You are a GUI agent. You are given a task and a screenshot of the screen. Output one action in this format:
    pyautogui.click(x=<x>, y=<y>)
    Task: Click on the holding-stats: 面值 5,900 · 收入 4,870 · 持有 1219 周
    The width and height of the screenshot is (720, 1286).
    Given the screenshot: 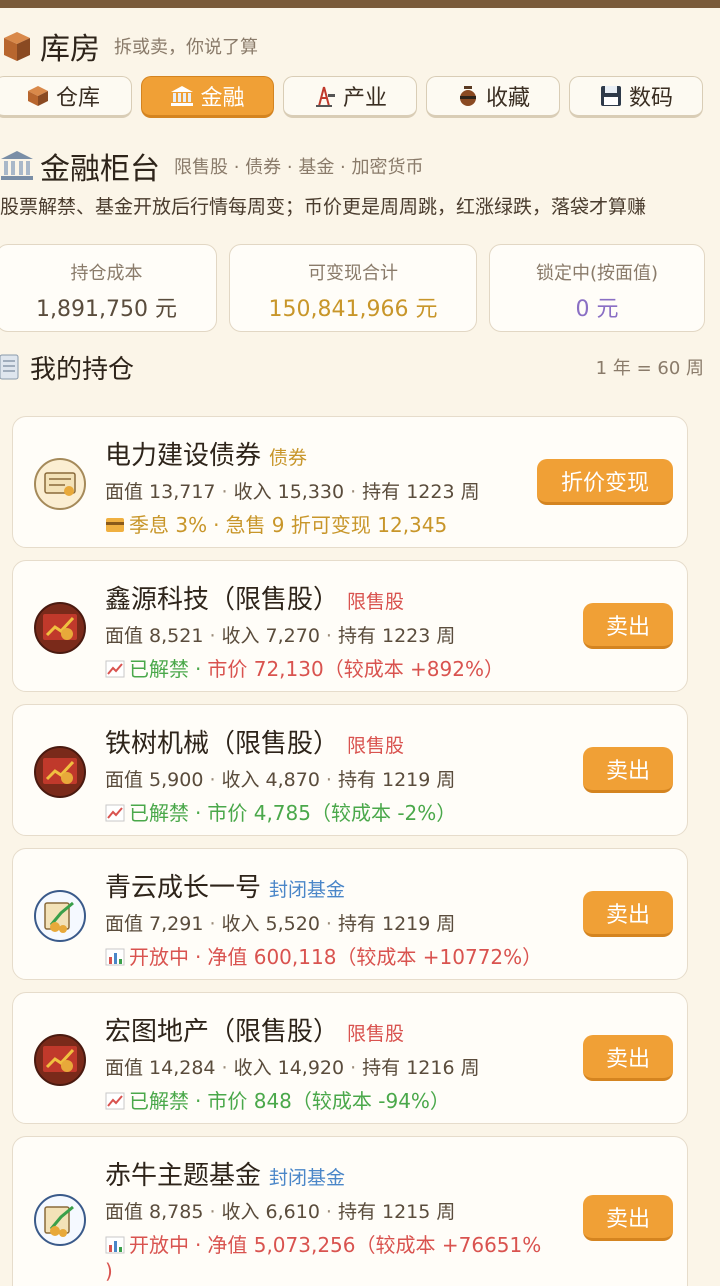 What is the action you would take?
    pyautogui.click(x=280, y=778)
    